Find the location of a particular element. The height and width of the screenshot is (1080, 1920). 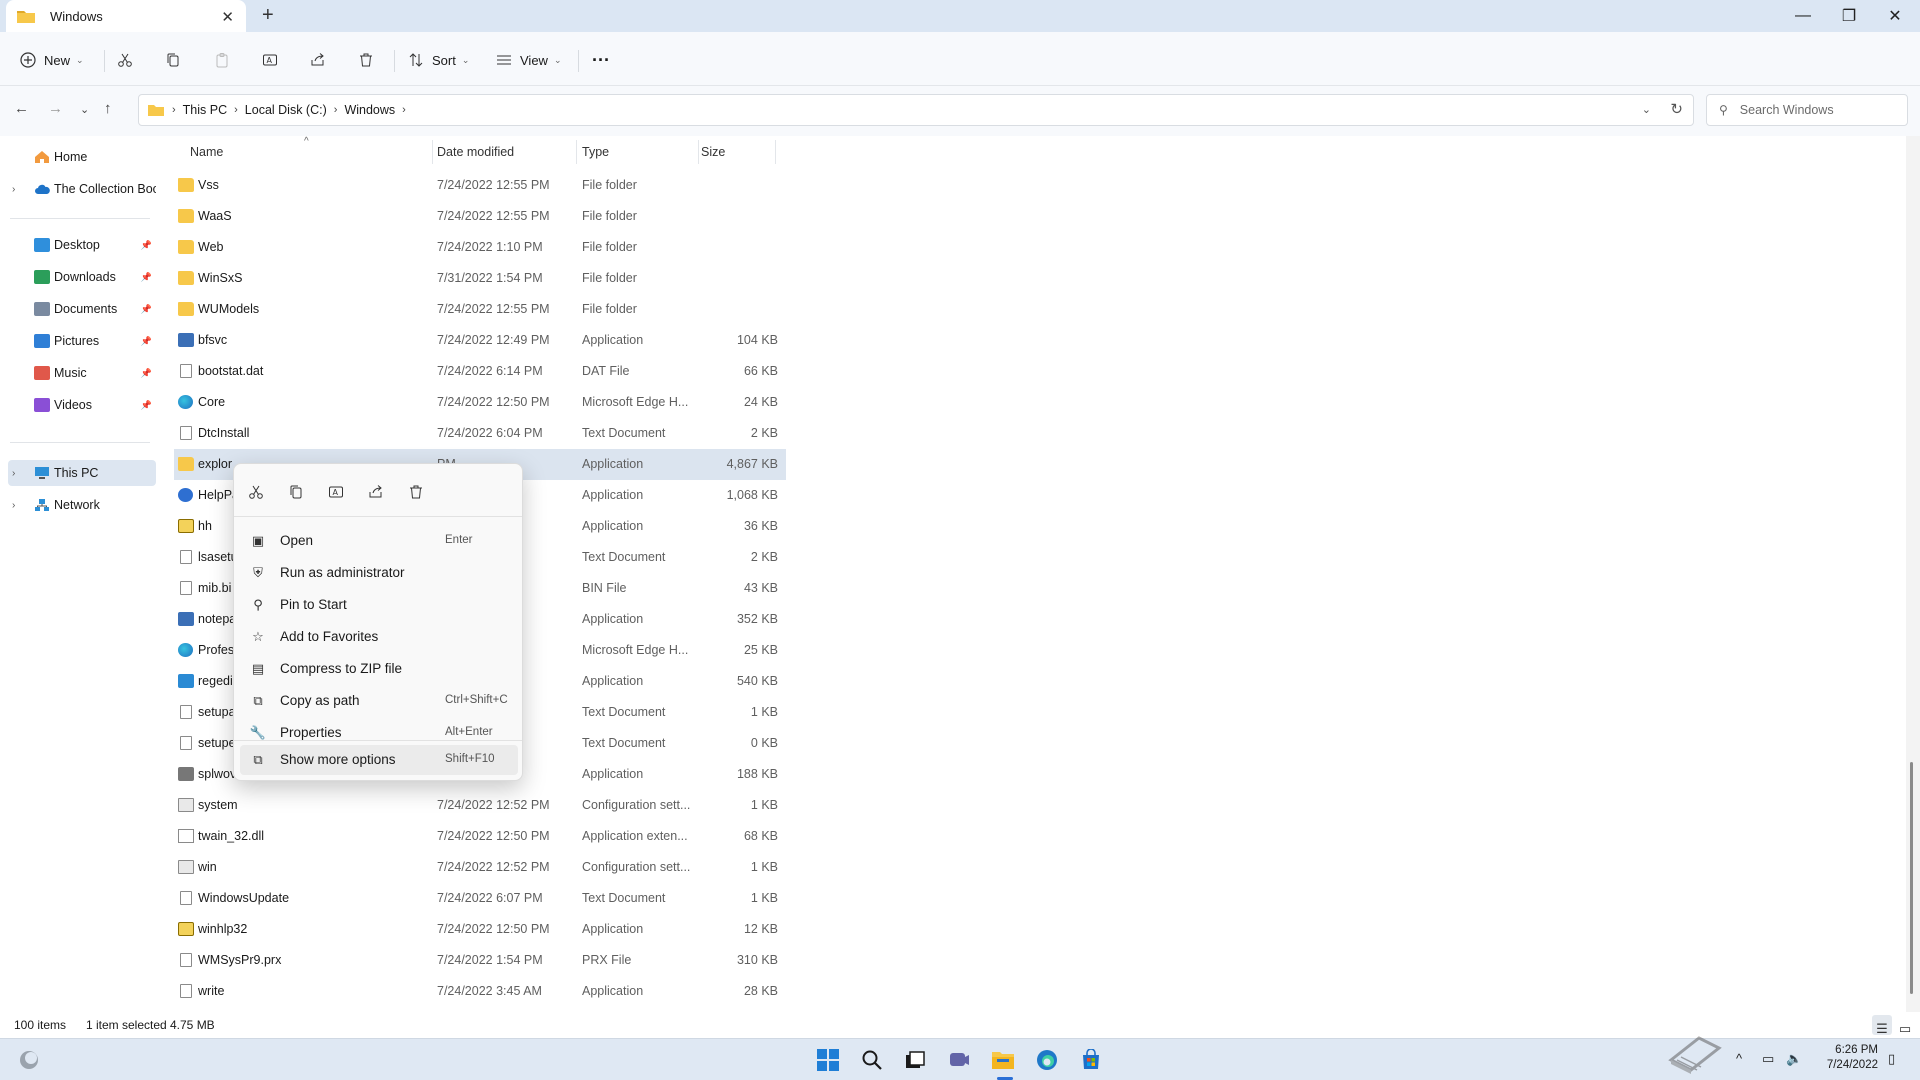

file-row: WinSxS 7/31/2022 1:54 PM File folder is located at coordinates (480, 278).